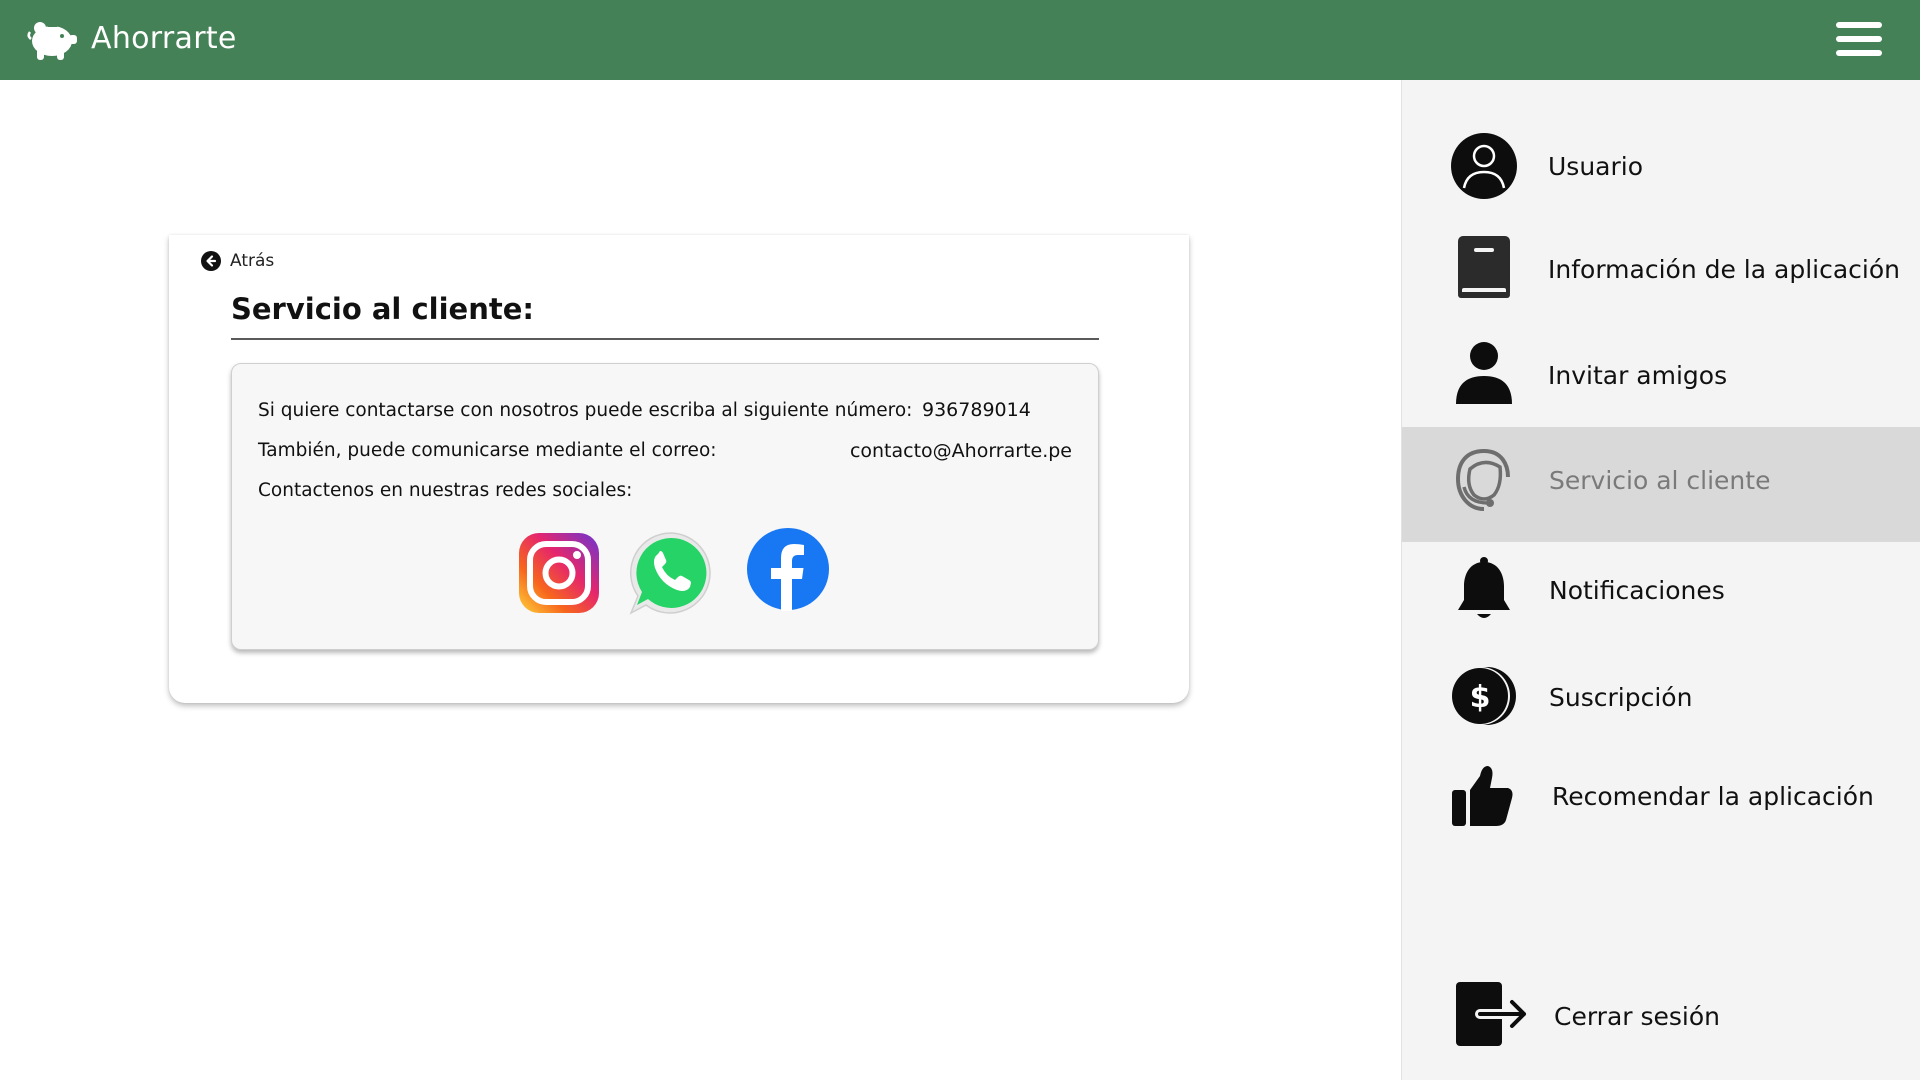  What do you see at coordinates (1637, 590) in the screenshot?
I see `sidebar-item-label: Notificaciones` at bounding box center [1637, 590].